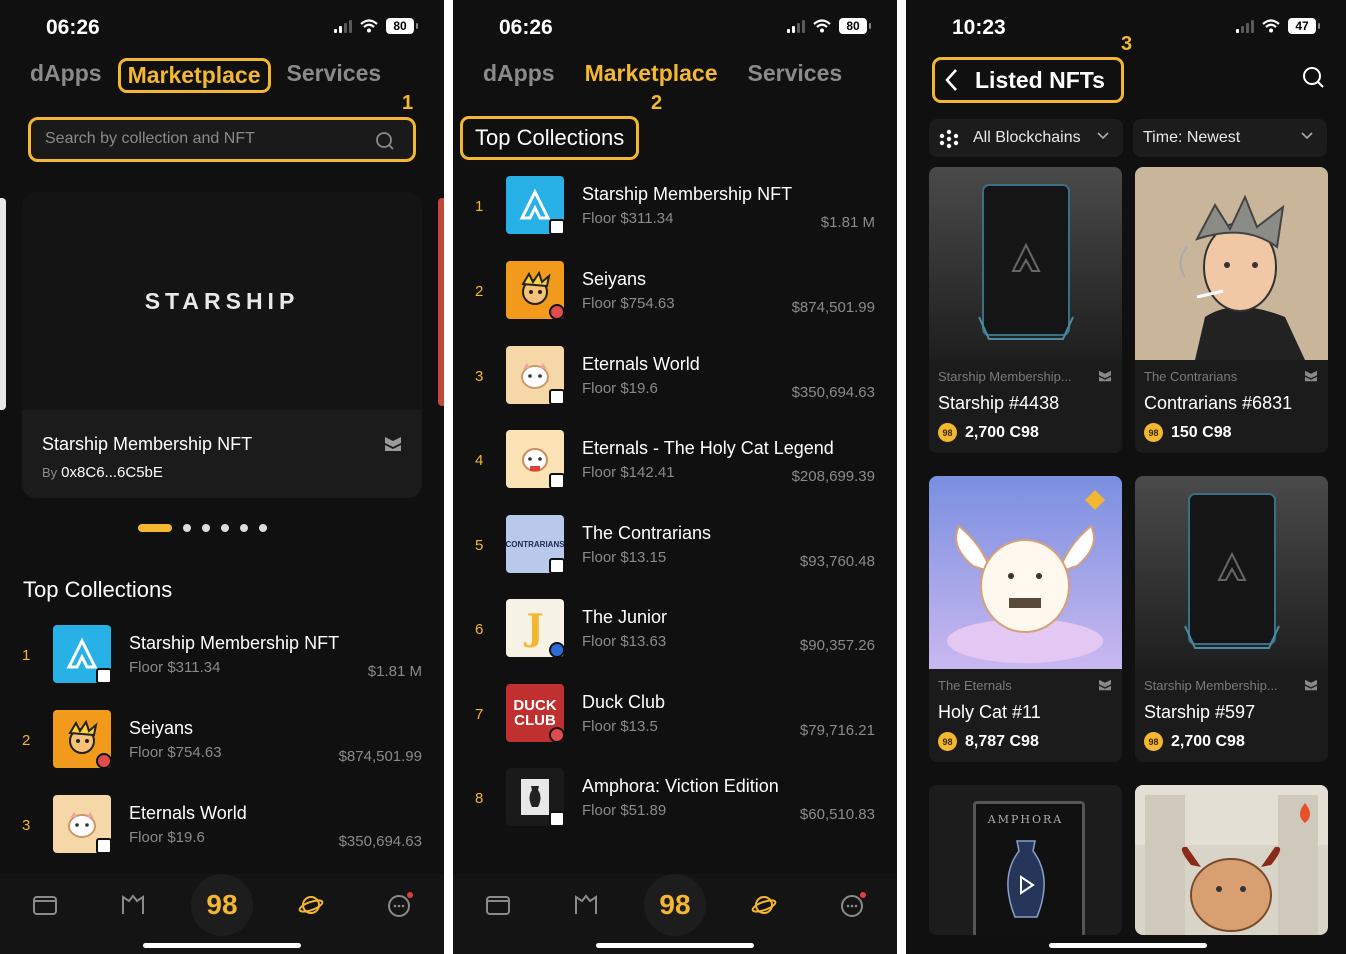 The height and width of the screenshot is (954, 1346). What do you see at coordinates (1307, 136) in the screenshot?
I see `chevron-down-icon` at bounding box center [1307, 136].